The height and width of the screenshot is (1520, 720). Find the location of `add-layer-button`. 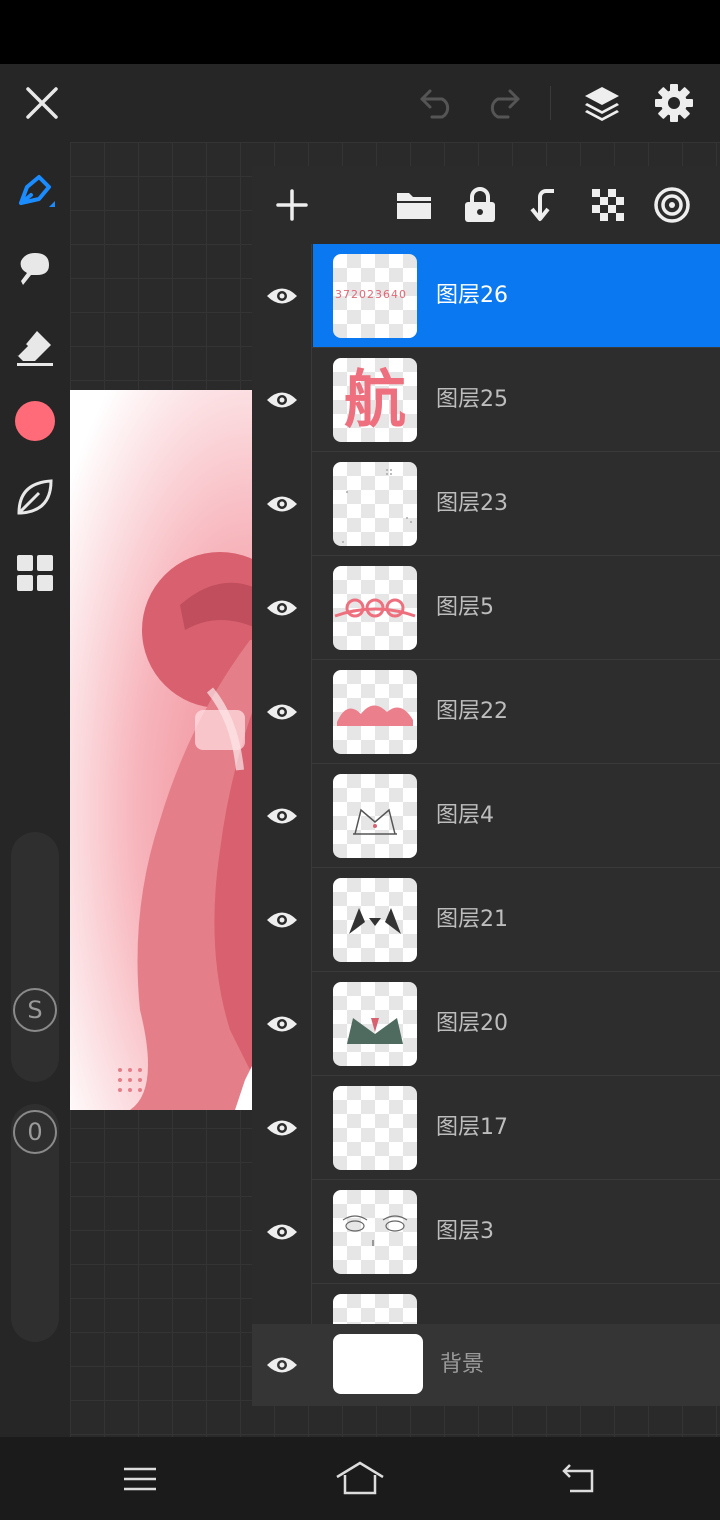

add-layer-button is located at coordinates (292, 205).